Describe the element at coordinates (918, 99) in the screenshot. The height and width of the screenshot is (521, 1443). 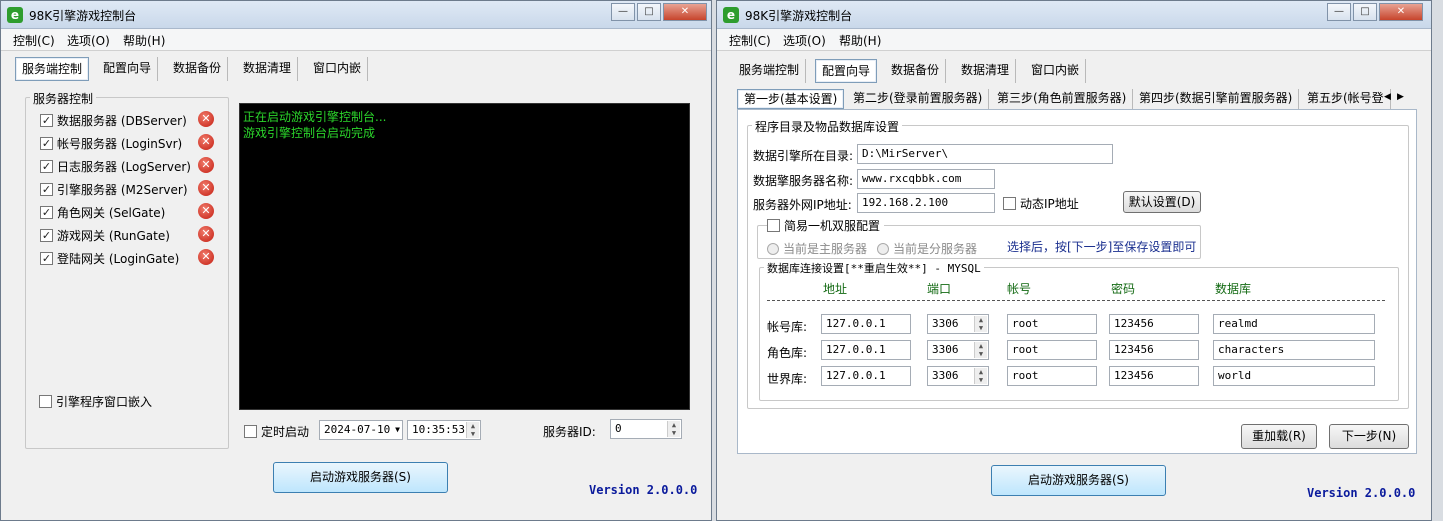
I see `tab-step-2: 第二步(登录前置服务器)` at that location.